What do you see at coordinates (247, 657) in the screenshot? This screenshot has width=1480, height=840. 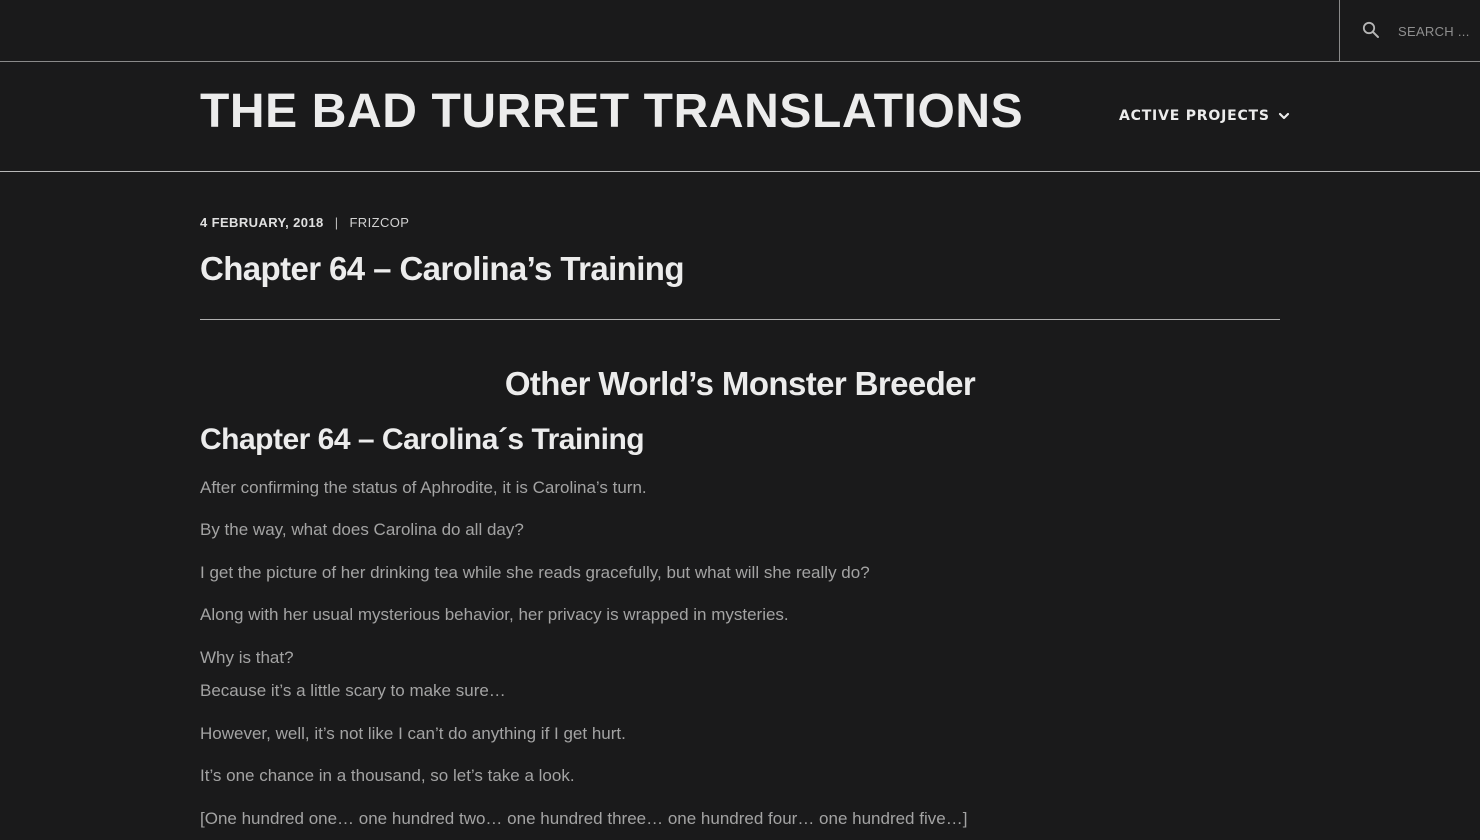 I see `paragraph: Why is that?` at bounding box center [247, 657].